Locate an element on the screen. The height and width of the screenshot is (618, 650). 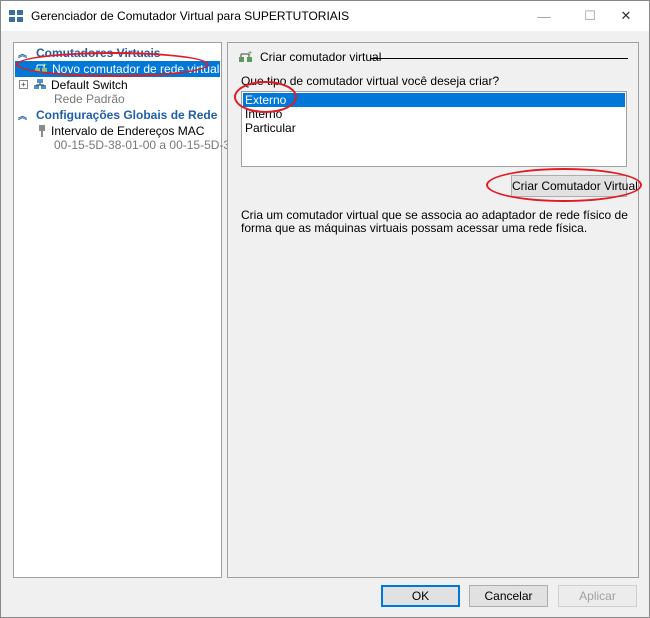
option-interno: Interno is located at coordinates (434, 114).